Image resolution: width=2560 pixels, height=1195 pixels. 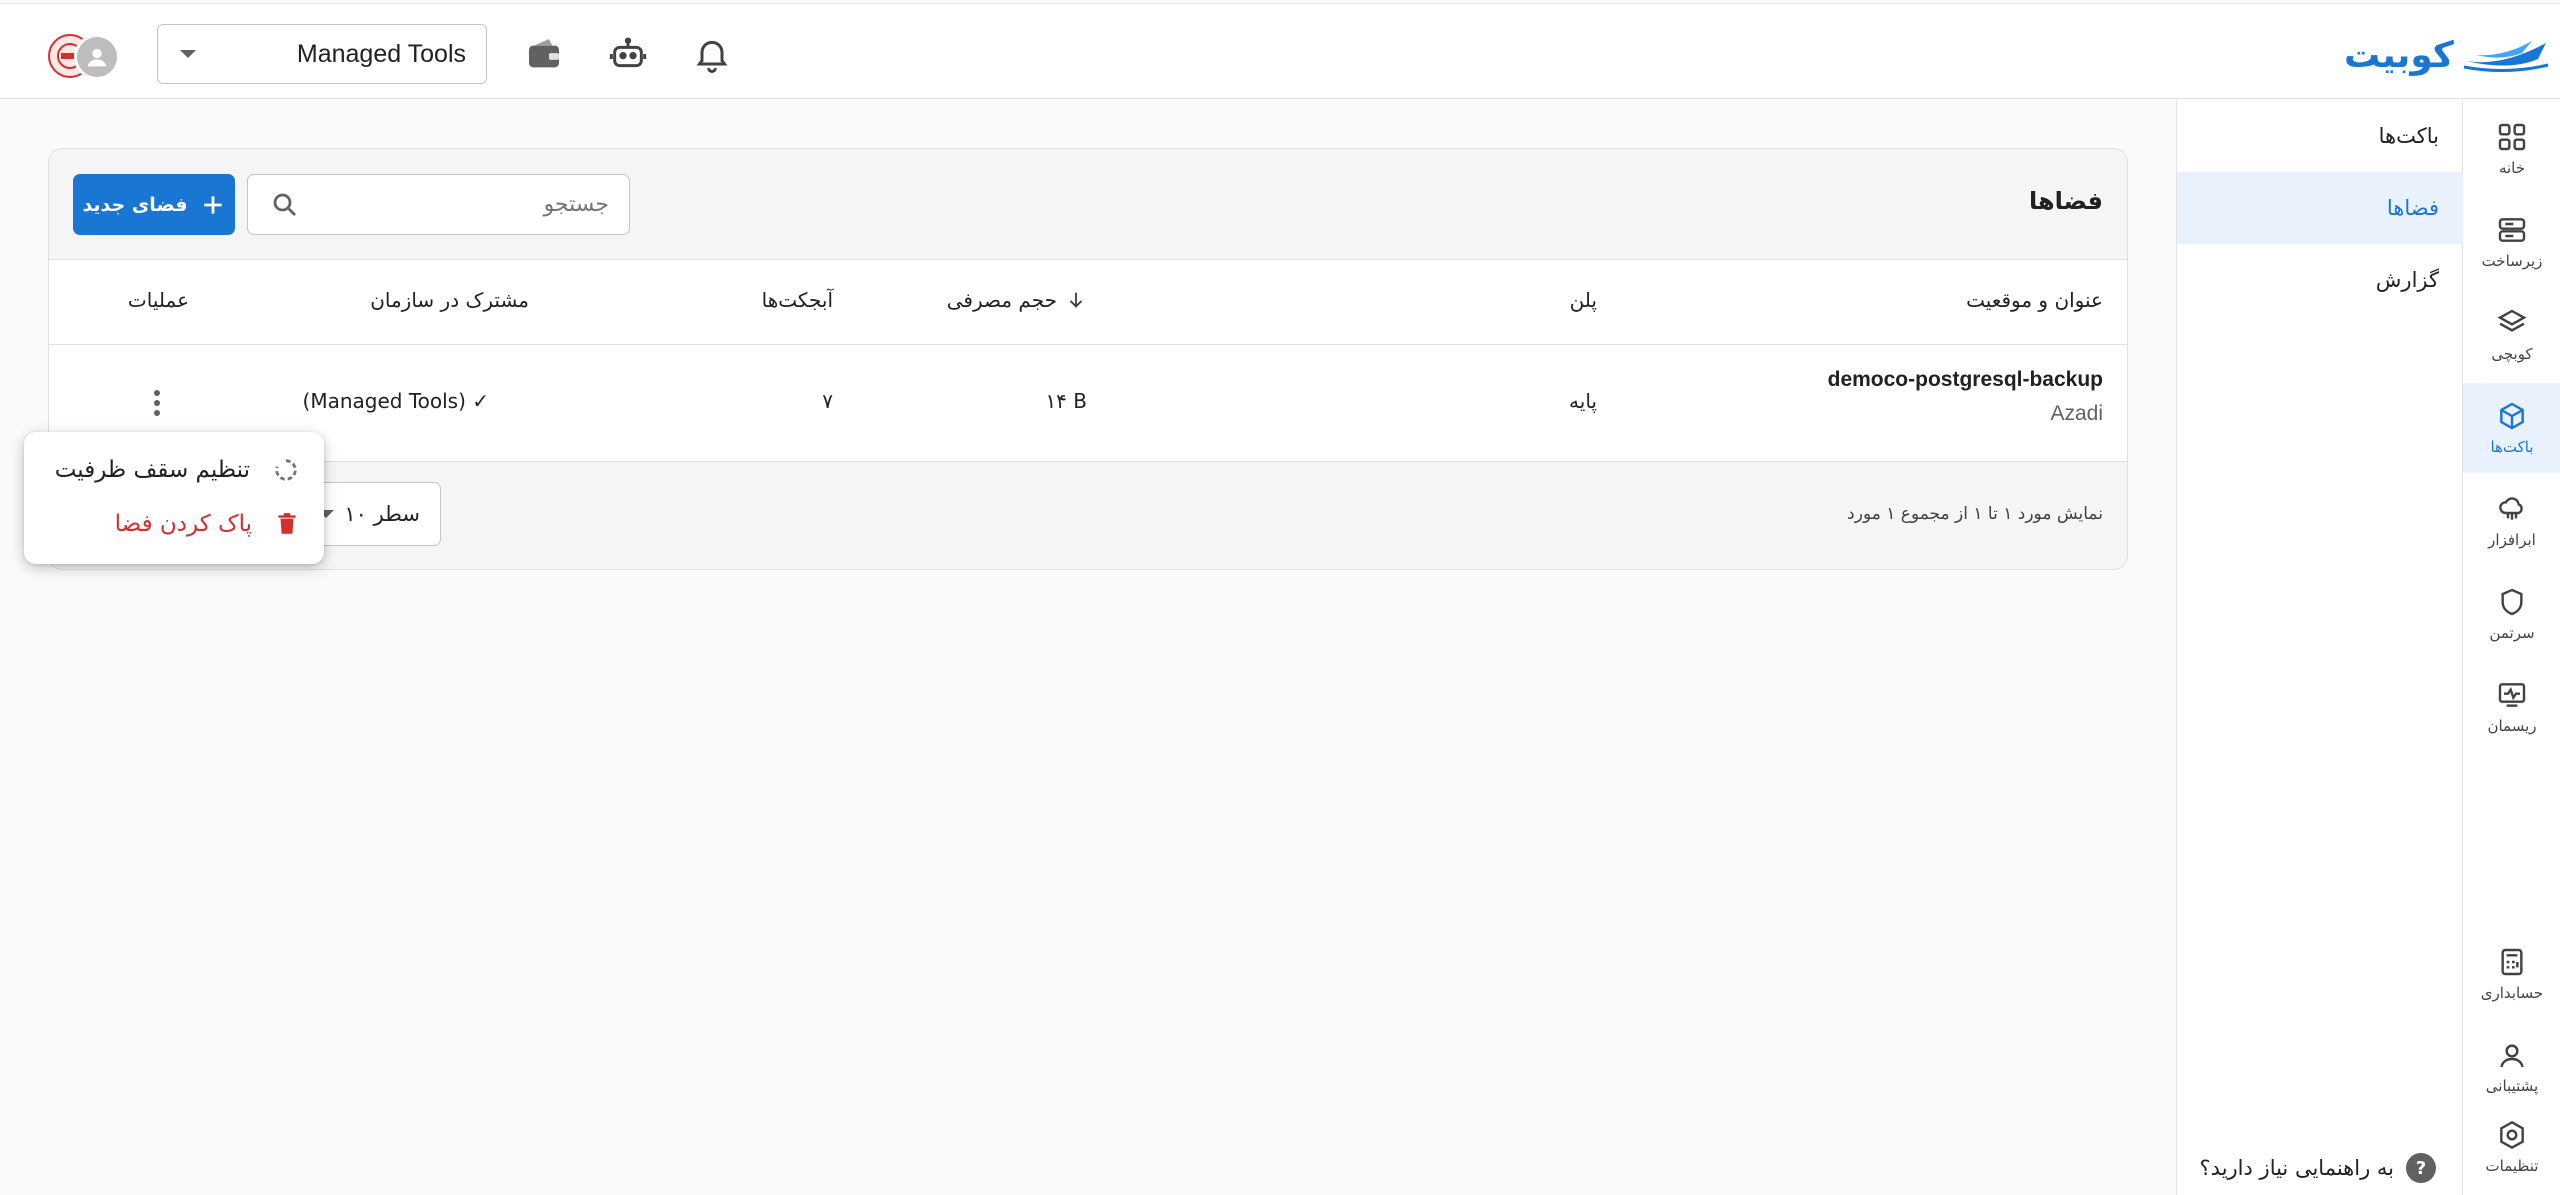 I want to click on rail-label: خانه, so click(x=2512, y=168).